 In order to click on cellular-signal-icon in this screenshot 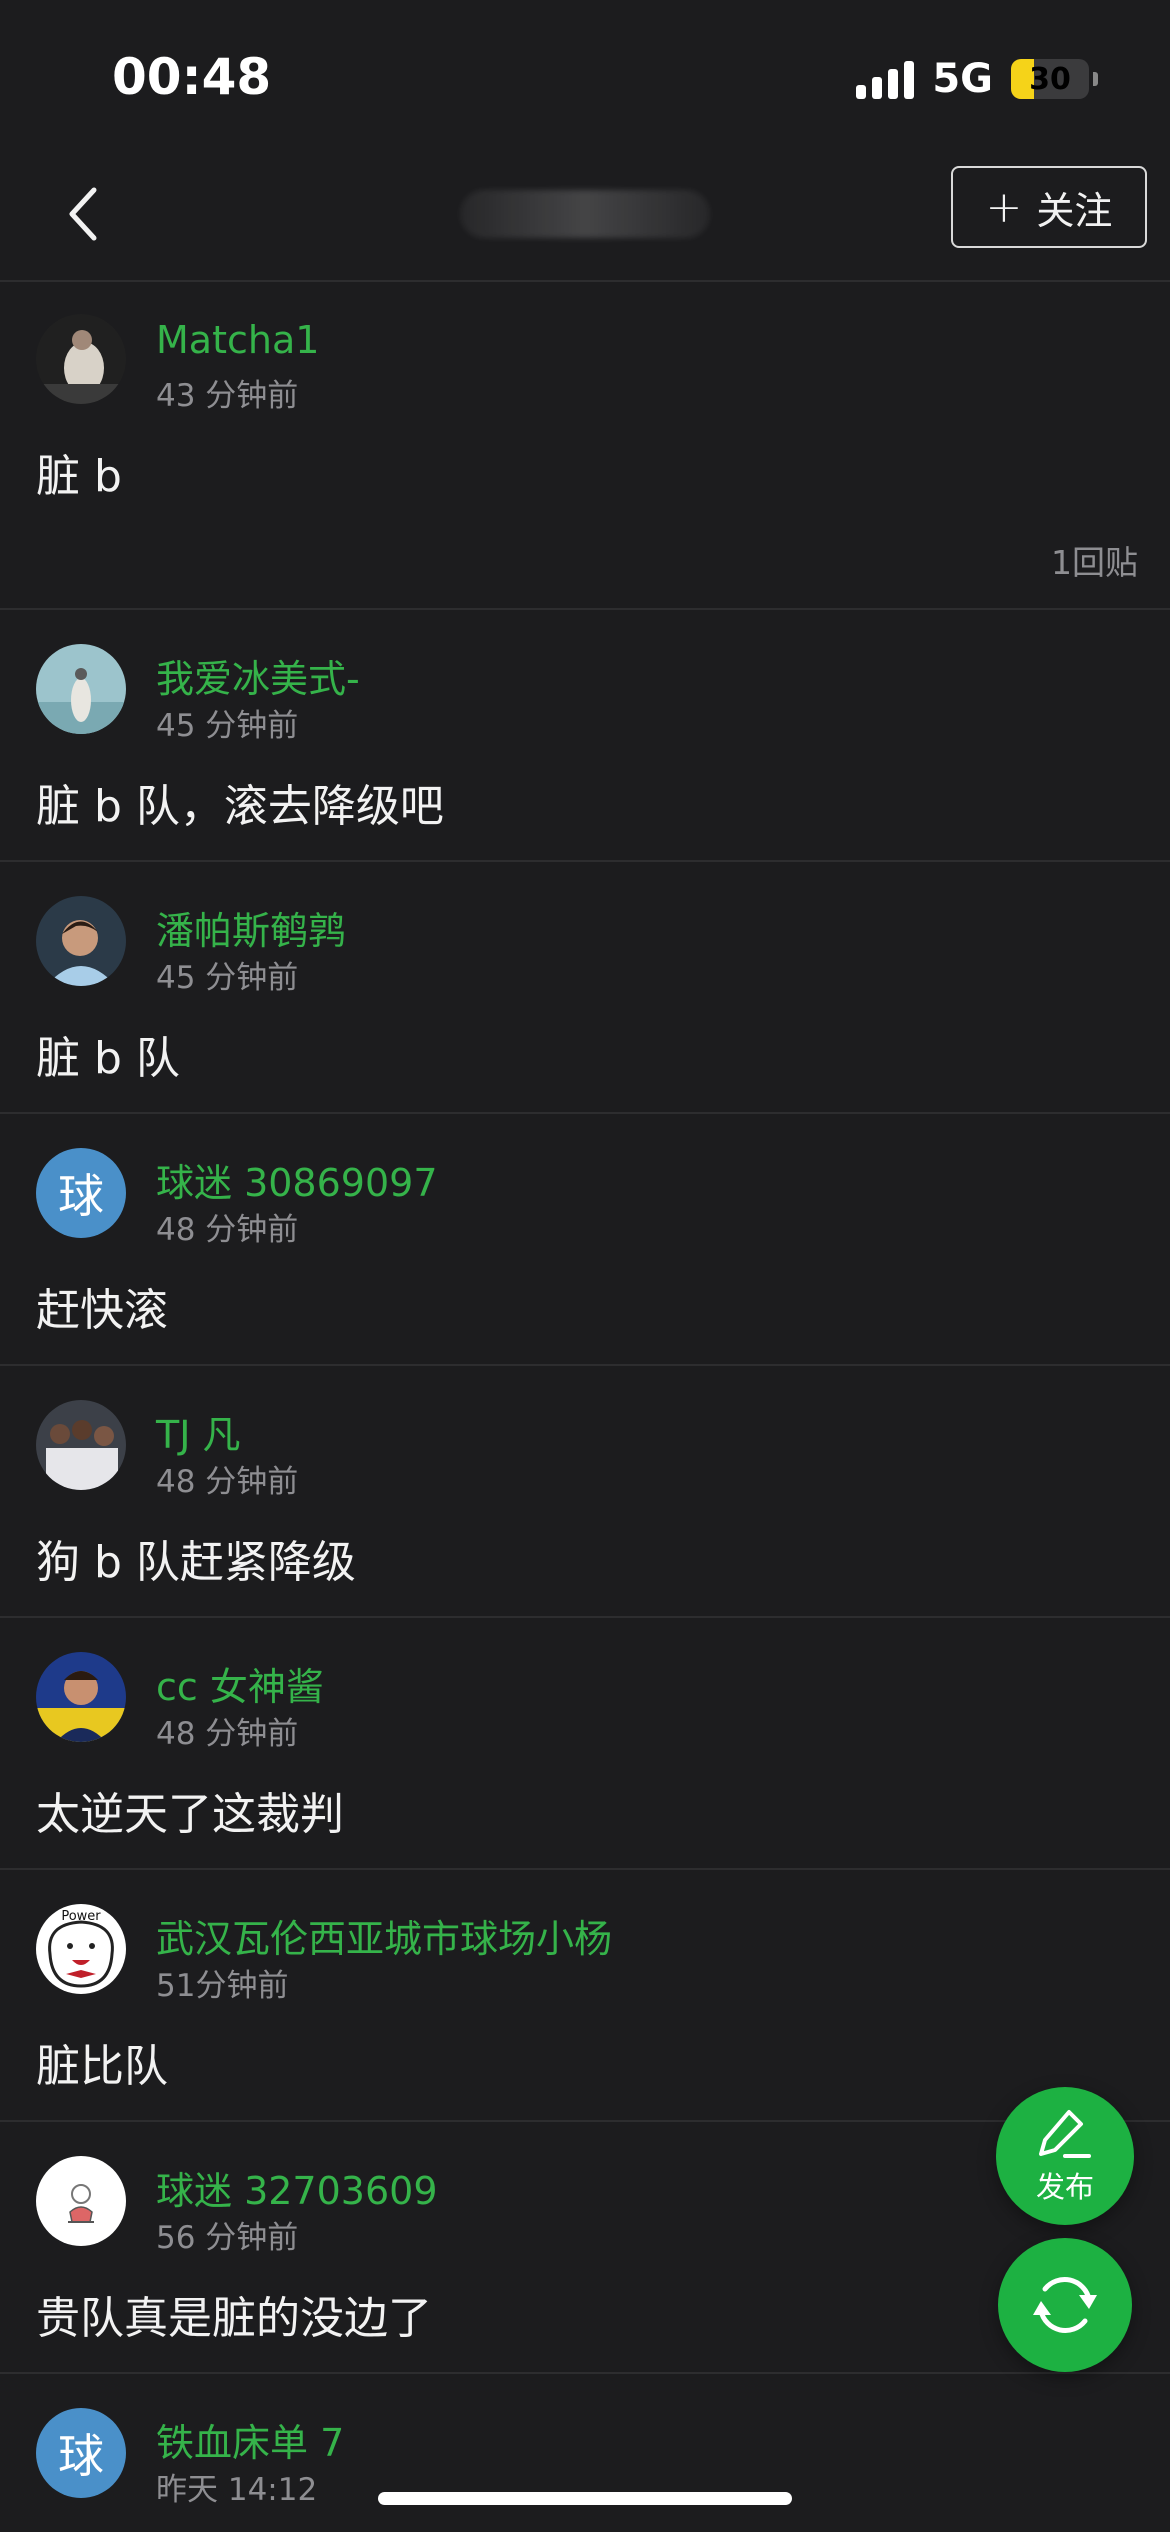, I will do `click(885, 79)`.